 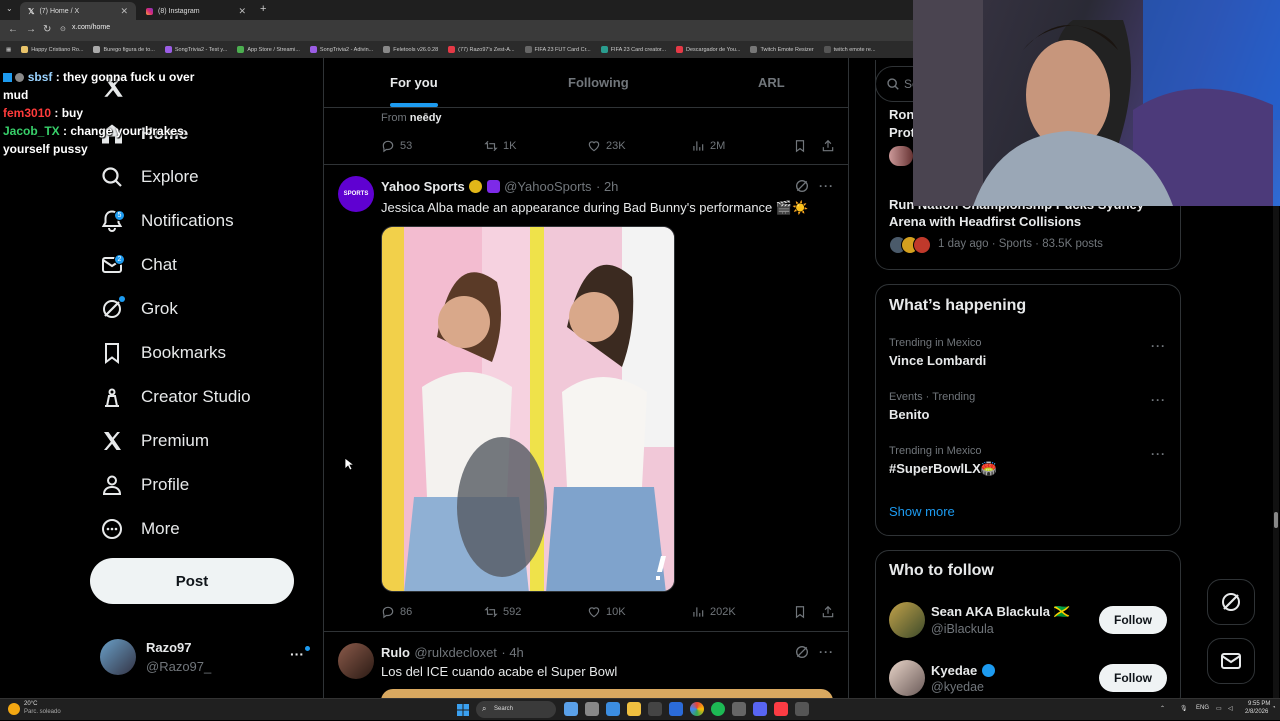 I want to click on tweet-time: · 4h, so click(x=512, y=652).